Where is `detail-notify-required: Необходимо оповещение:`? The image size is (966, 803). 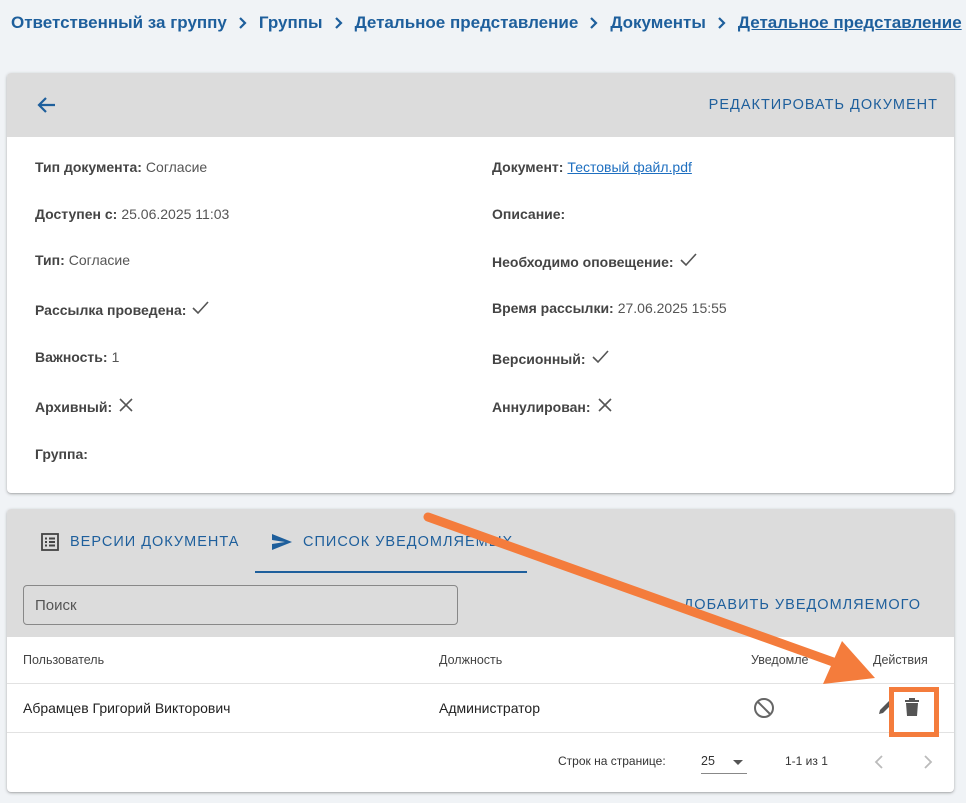
detail-notify-required: Необходимо оповещение: is located at coordinates (595, 261).